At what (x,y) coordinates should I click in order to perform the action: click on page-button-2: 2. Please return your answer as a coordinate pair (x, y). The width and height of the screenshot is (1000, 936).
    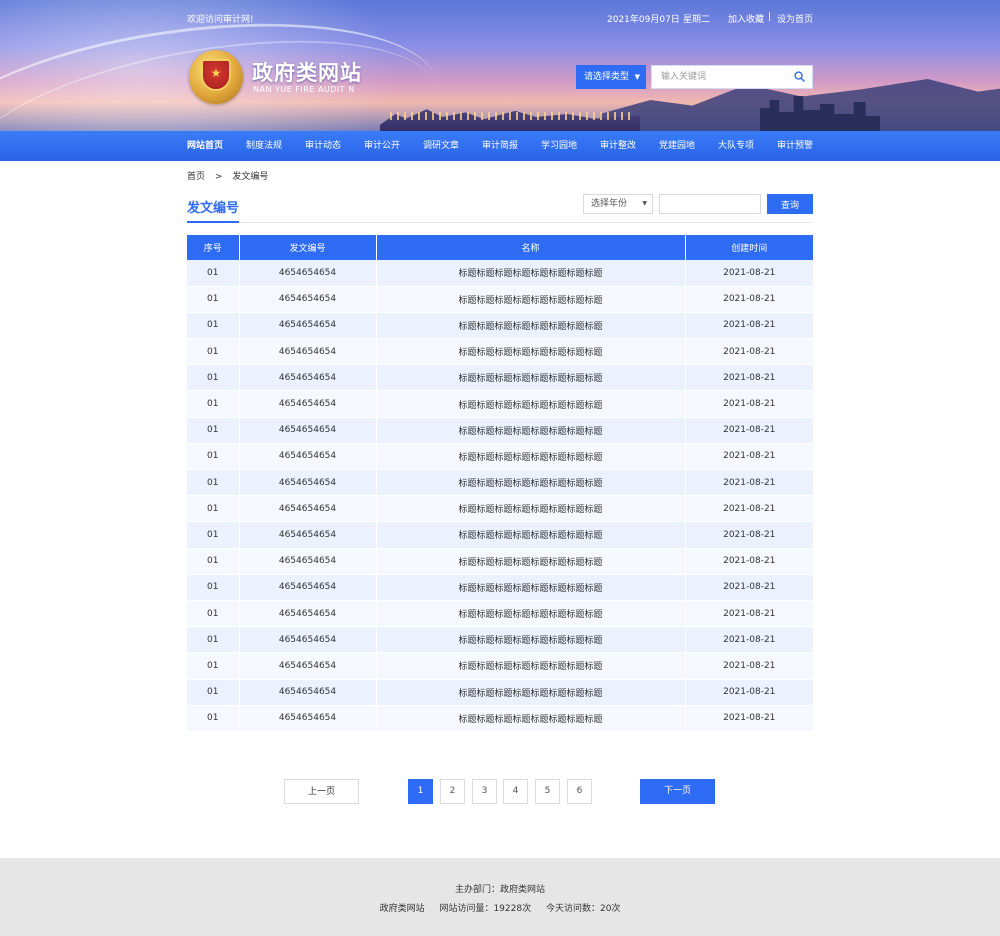
    Looking at the image, I should click on (452, 791).